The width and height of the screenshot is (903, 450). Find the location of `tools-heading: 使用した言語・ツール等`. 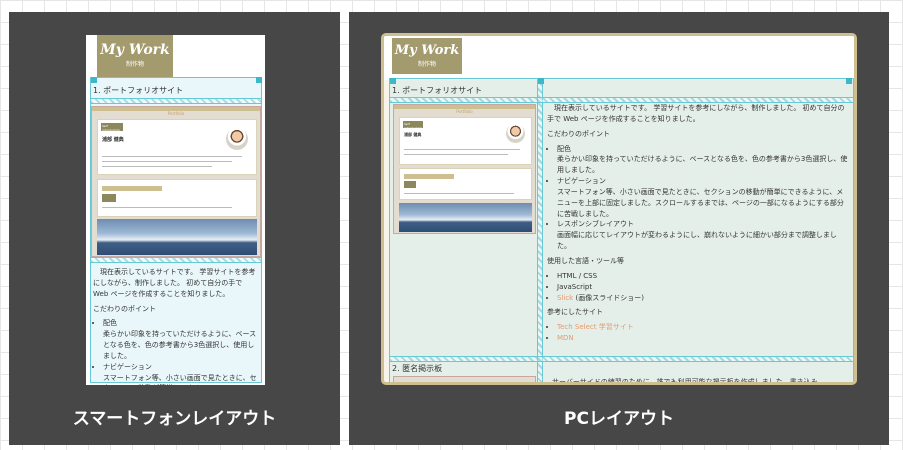

tools-heading: 使用した言語・ツール等 is located at coordinates (585, 260).